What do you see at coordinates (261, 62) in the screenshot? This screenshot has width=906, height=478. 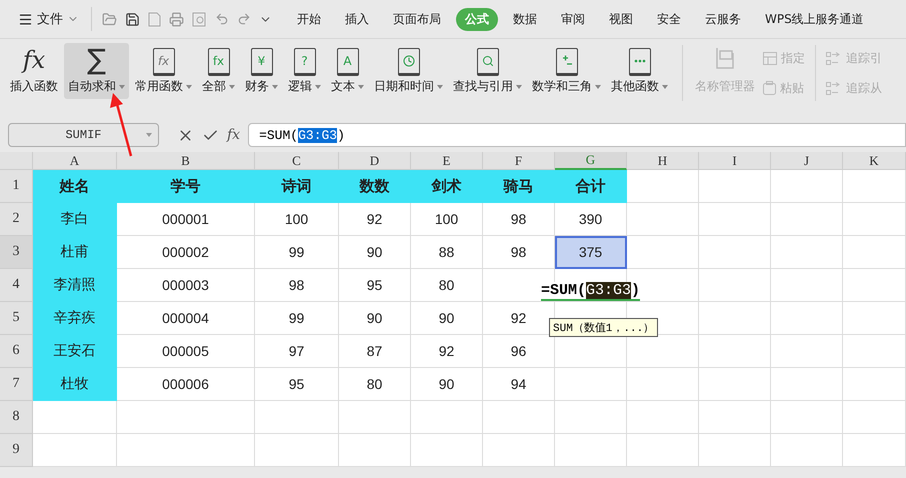 I see `book-icon: ¥` at bounding box center [261, 62].